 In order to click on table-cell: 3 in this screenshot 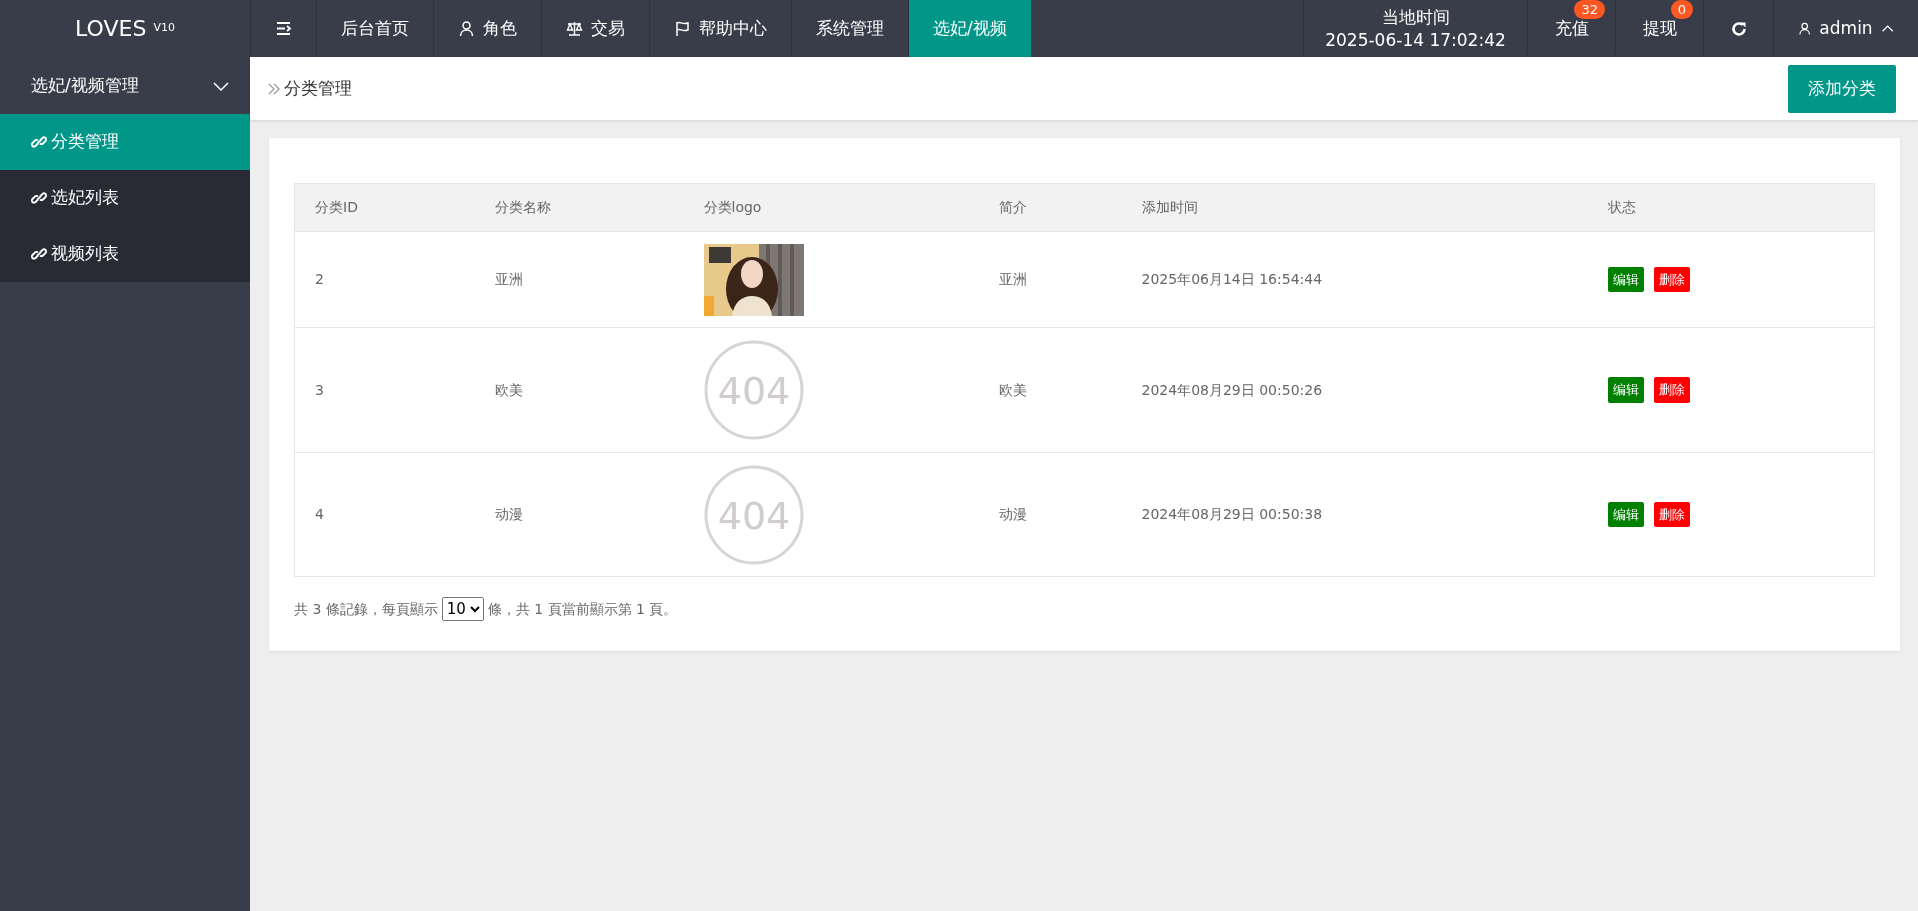, I will do `click(384, 390)`.